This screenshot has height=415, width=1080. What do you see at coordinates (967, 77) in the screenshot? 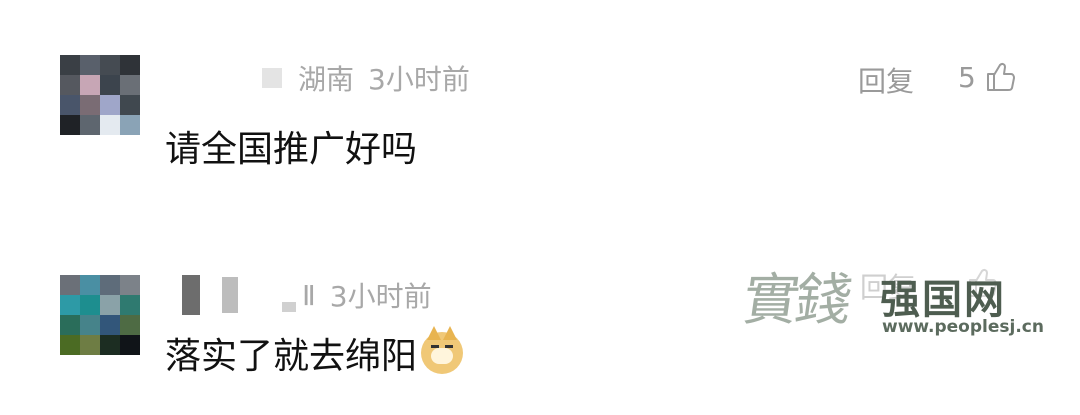
I see `like-count: 5` at bounding box center [967, 77].